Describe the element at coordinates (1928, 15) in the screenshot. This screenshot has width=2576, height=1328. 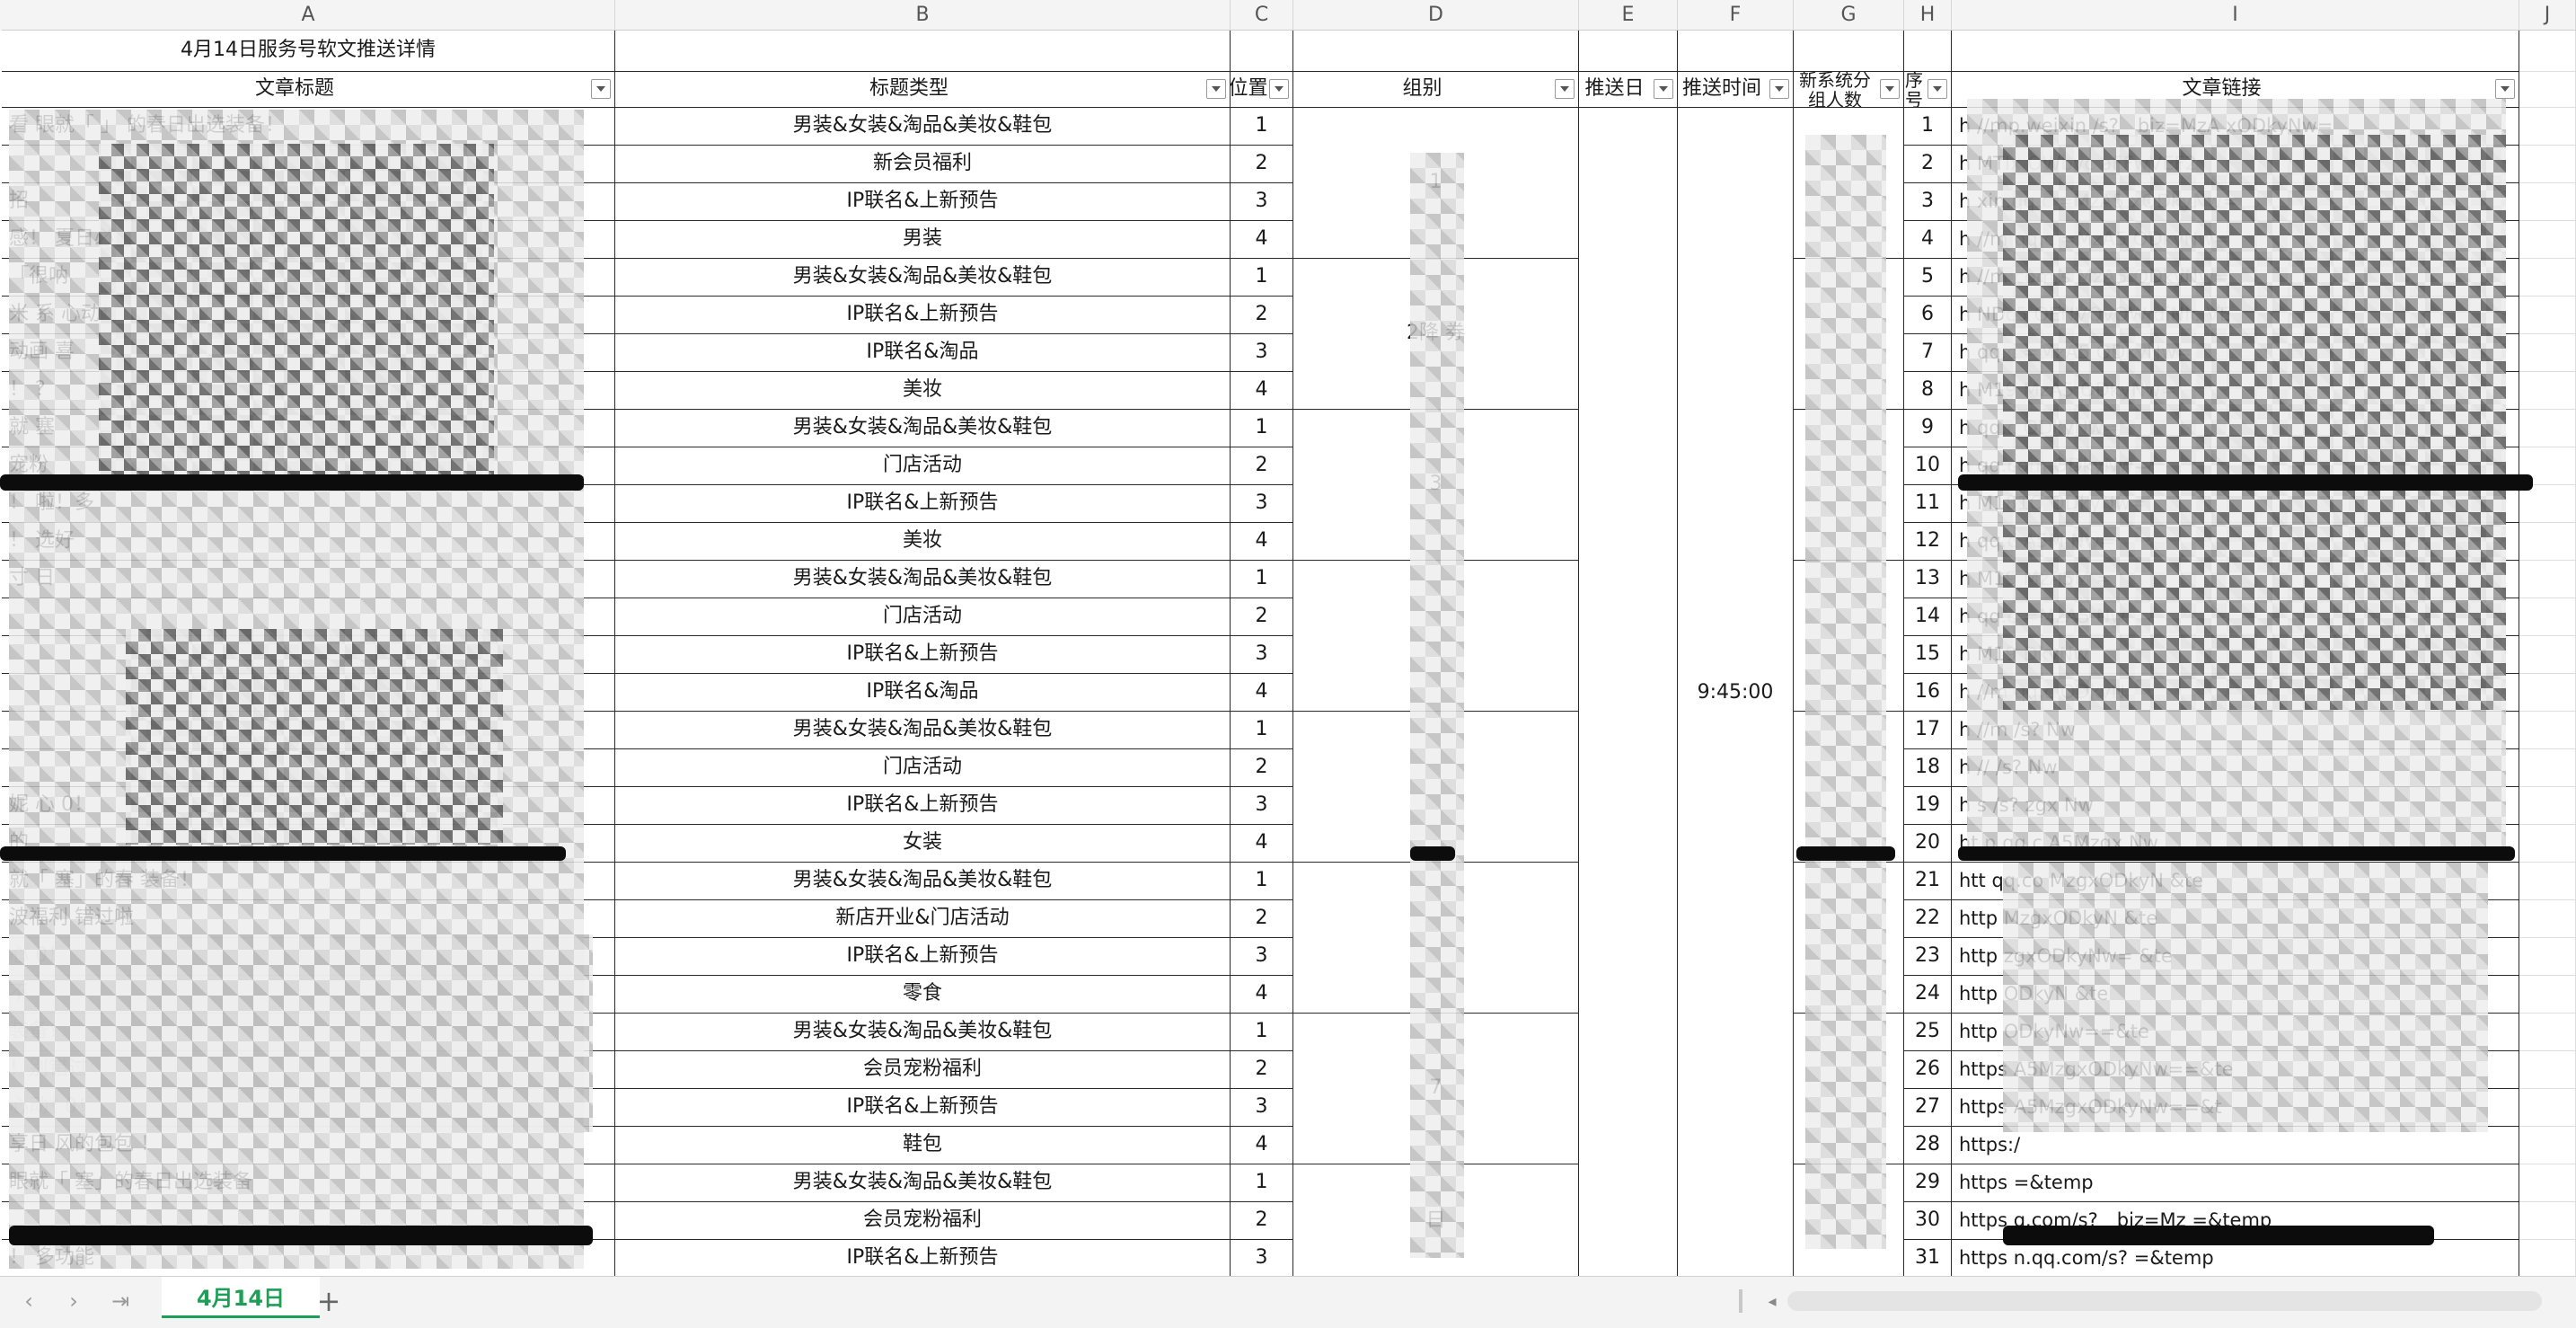
I see `column-header-h: H` at that location.